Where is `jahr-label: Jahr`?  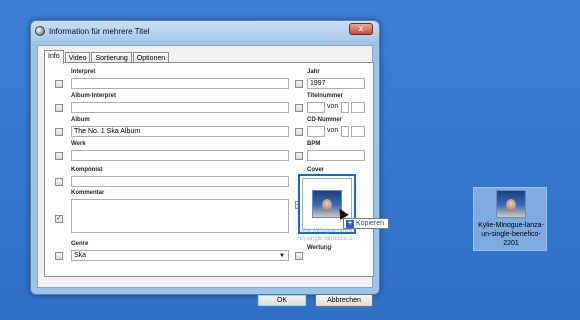 jahr-label: Jahr is located at coordinates (313, 72).